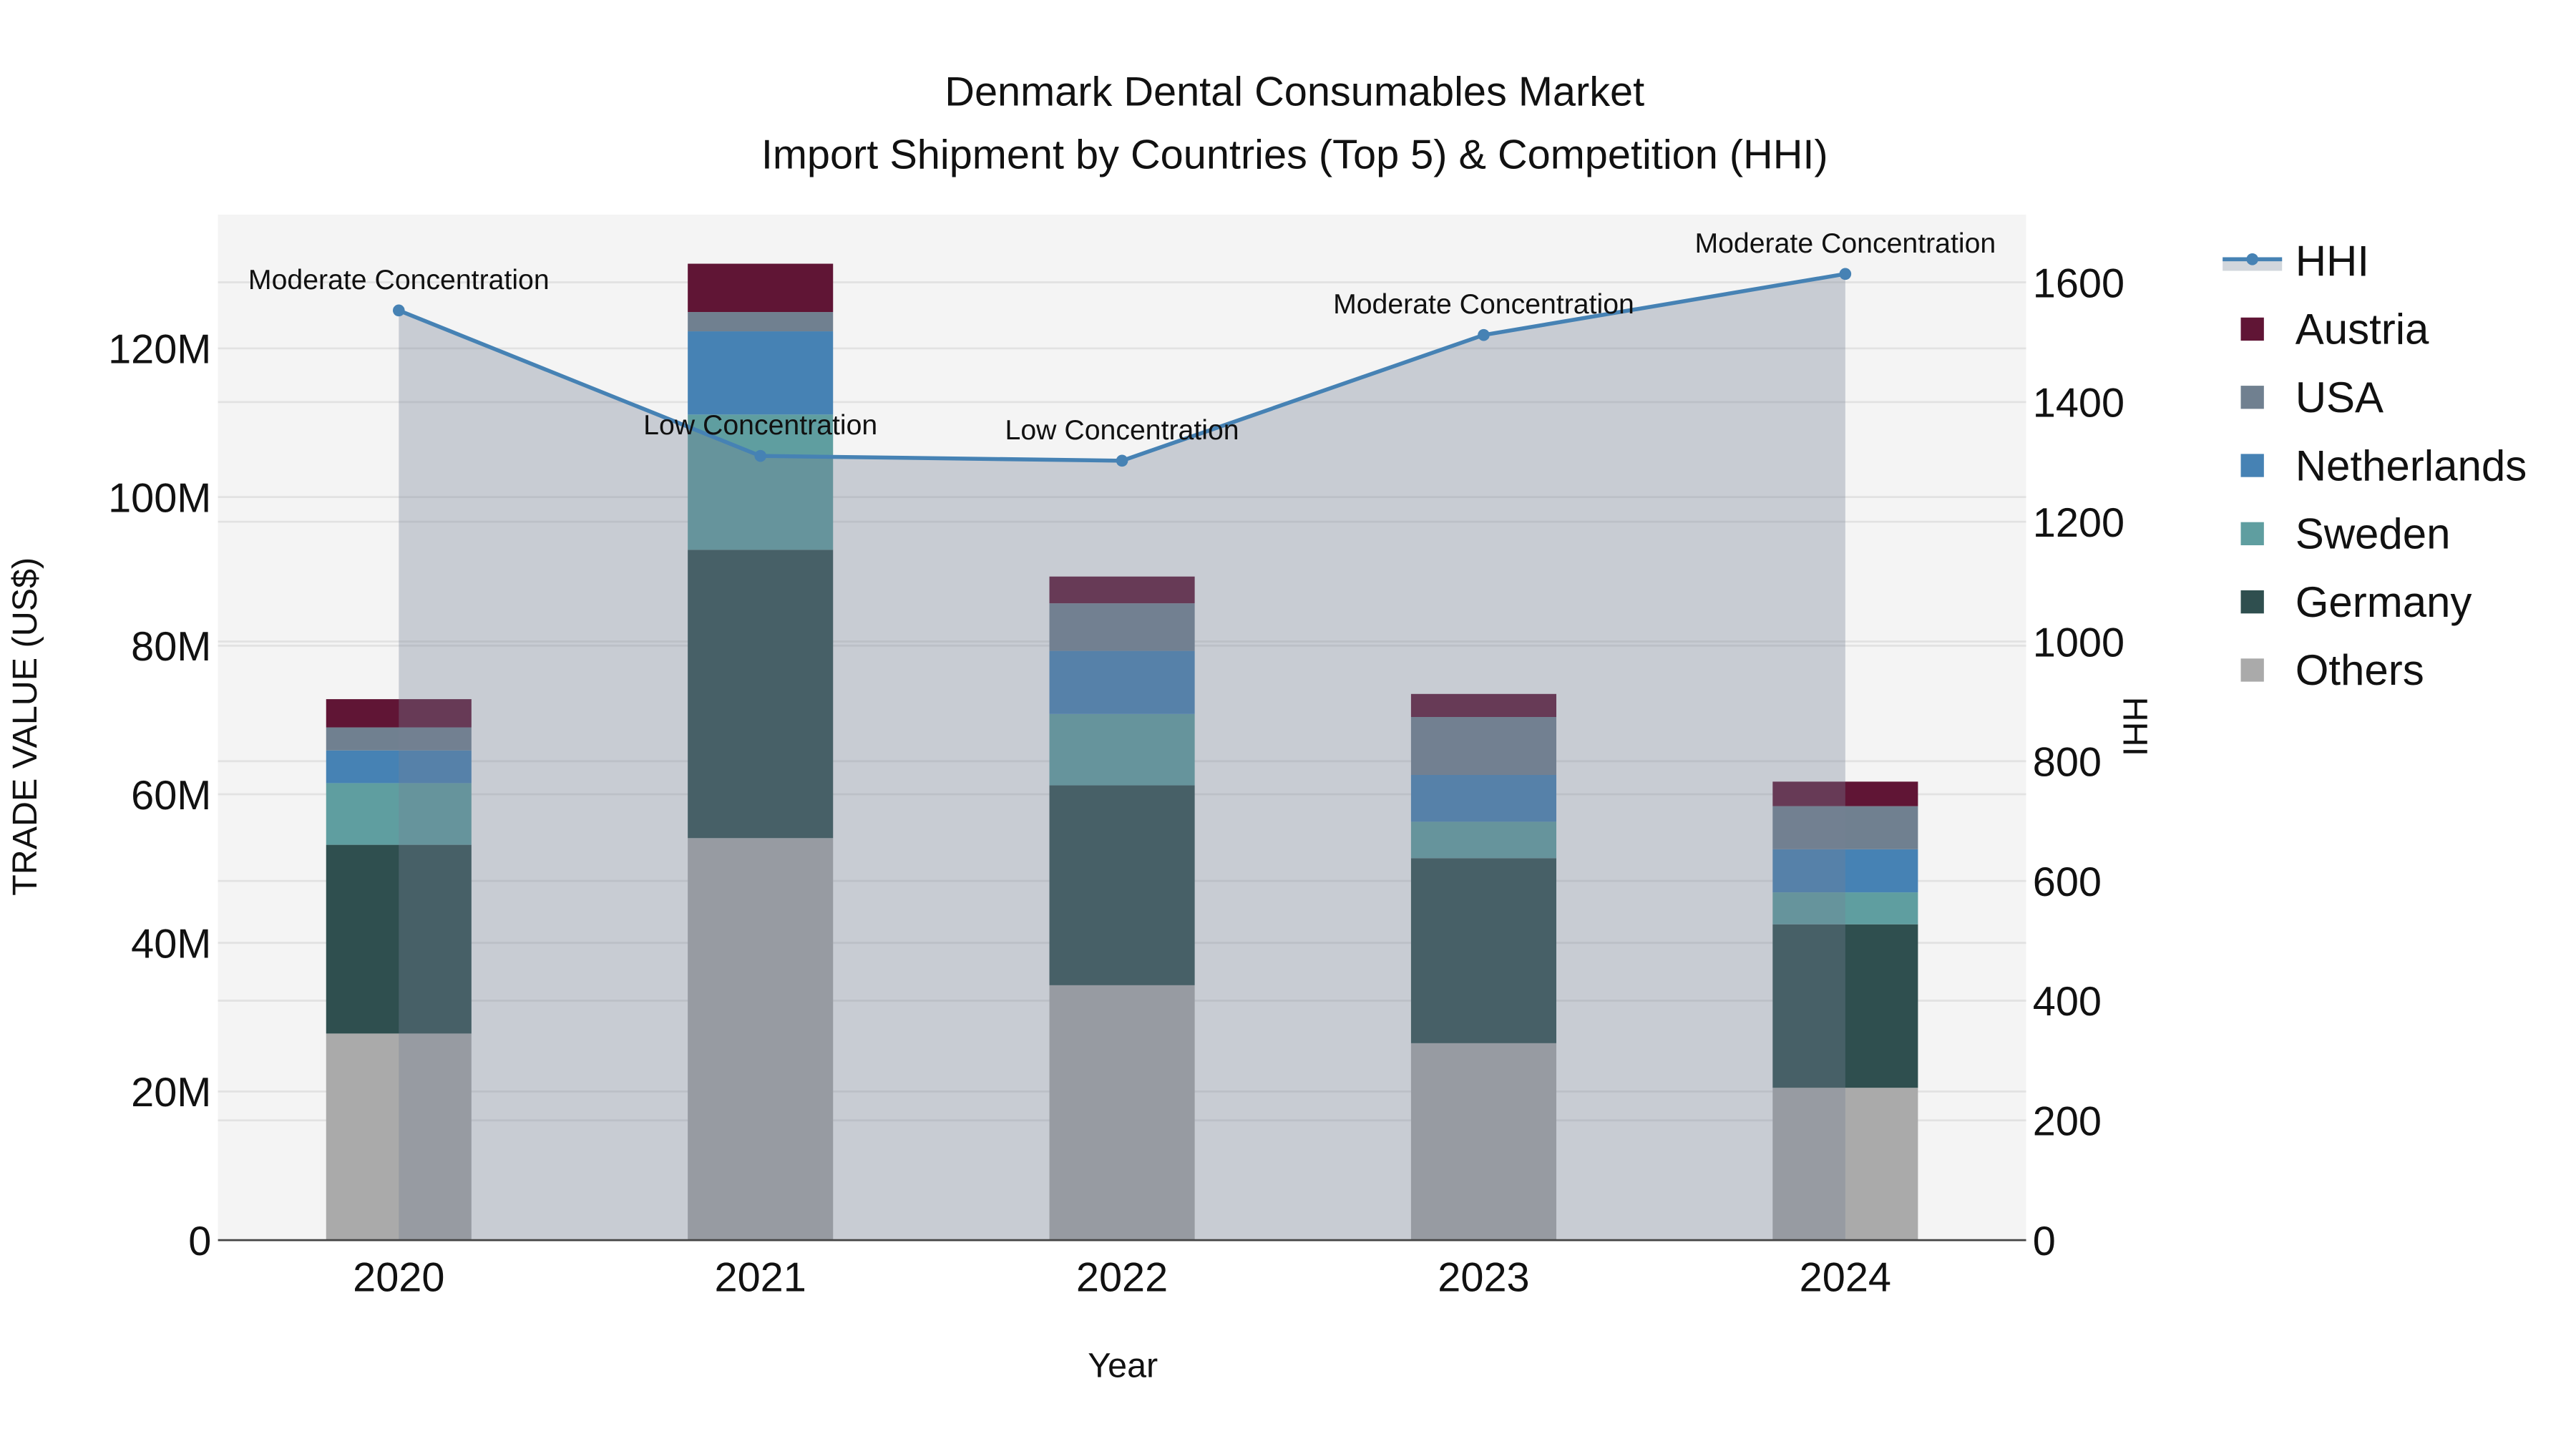 This screenshot has height=1449, width=2576. Describe the element at coordinates (2252, 397) in the screenshot. I see `legend-swatch-usa` at that location.